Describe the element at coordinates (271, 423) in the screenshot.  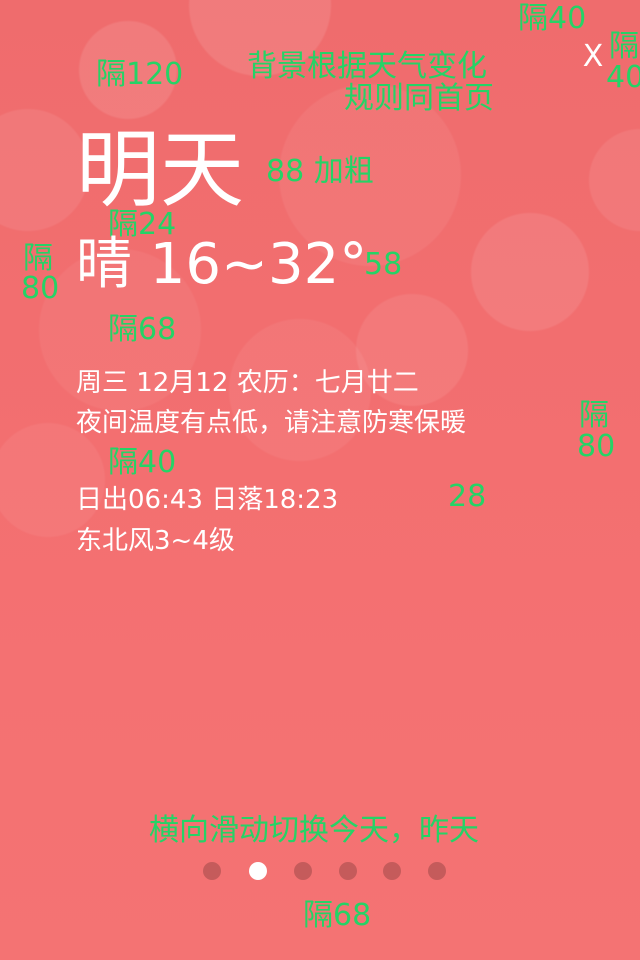
I see `temperature-tip-line: 夜间温度有点低，请注意防寒保暖` at that location.